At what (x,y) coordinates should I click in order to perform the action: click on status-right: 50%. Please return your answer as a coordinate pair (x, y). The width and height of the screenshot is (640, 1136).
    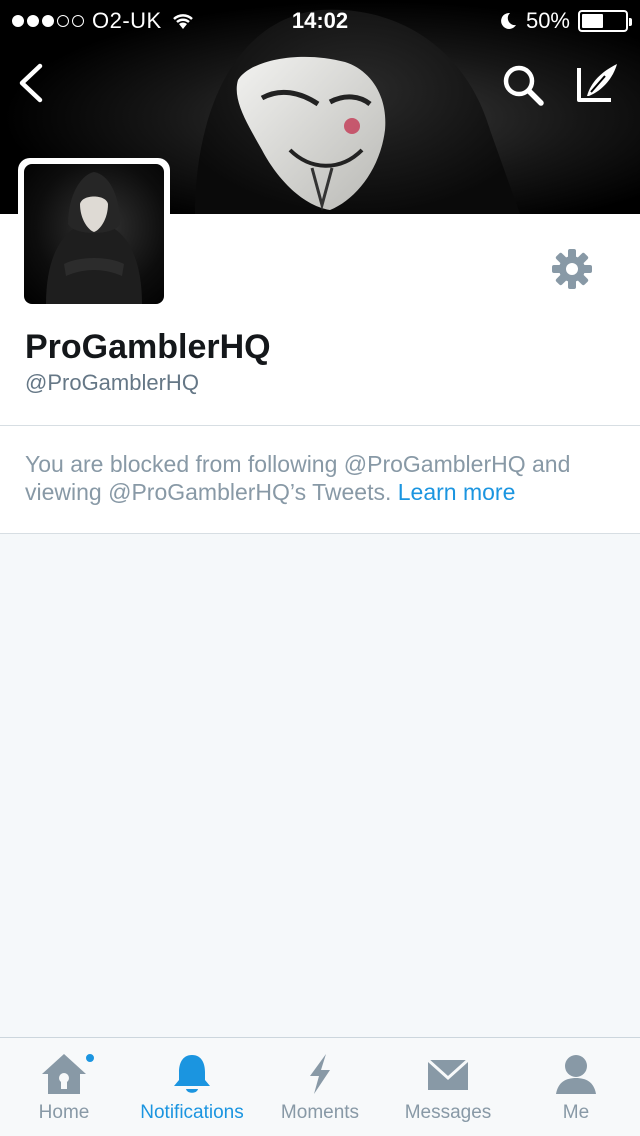
    Looking at the image, I should click on (565, 21).